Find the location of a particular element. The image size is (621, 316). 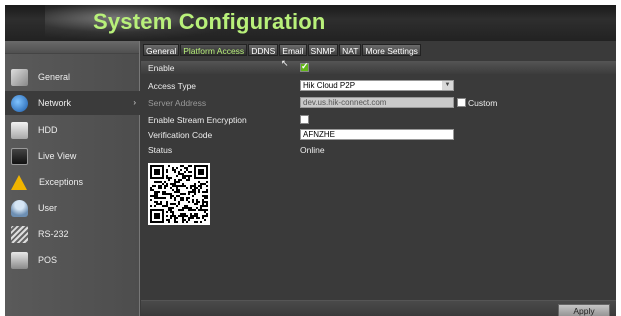

warning-icon is located at coordinates (19, 182).